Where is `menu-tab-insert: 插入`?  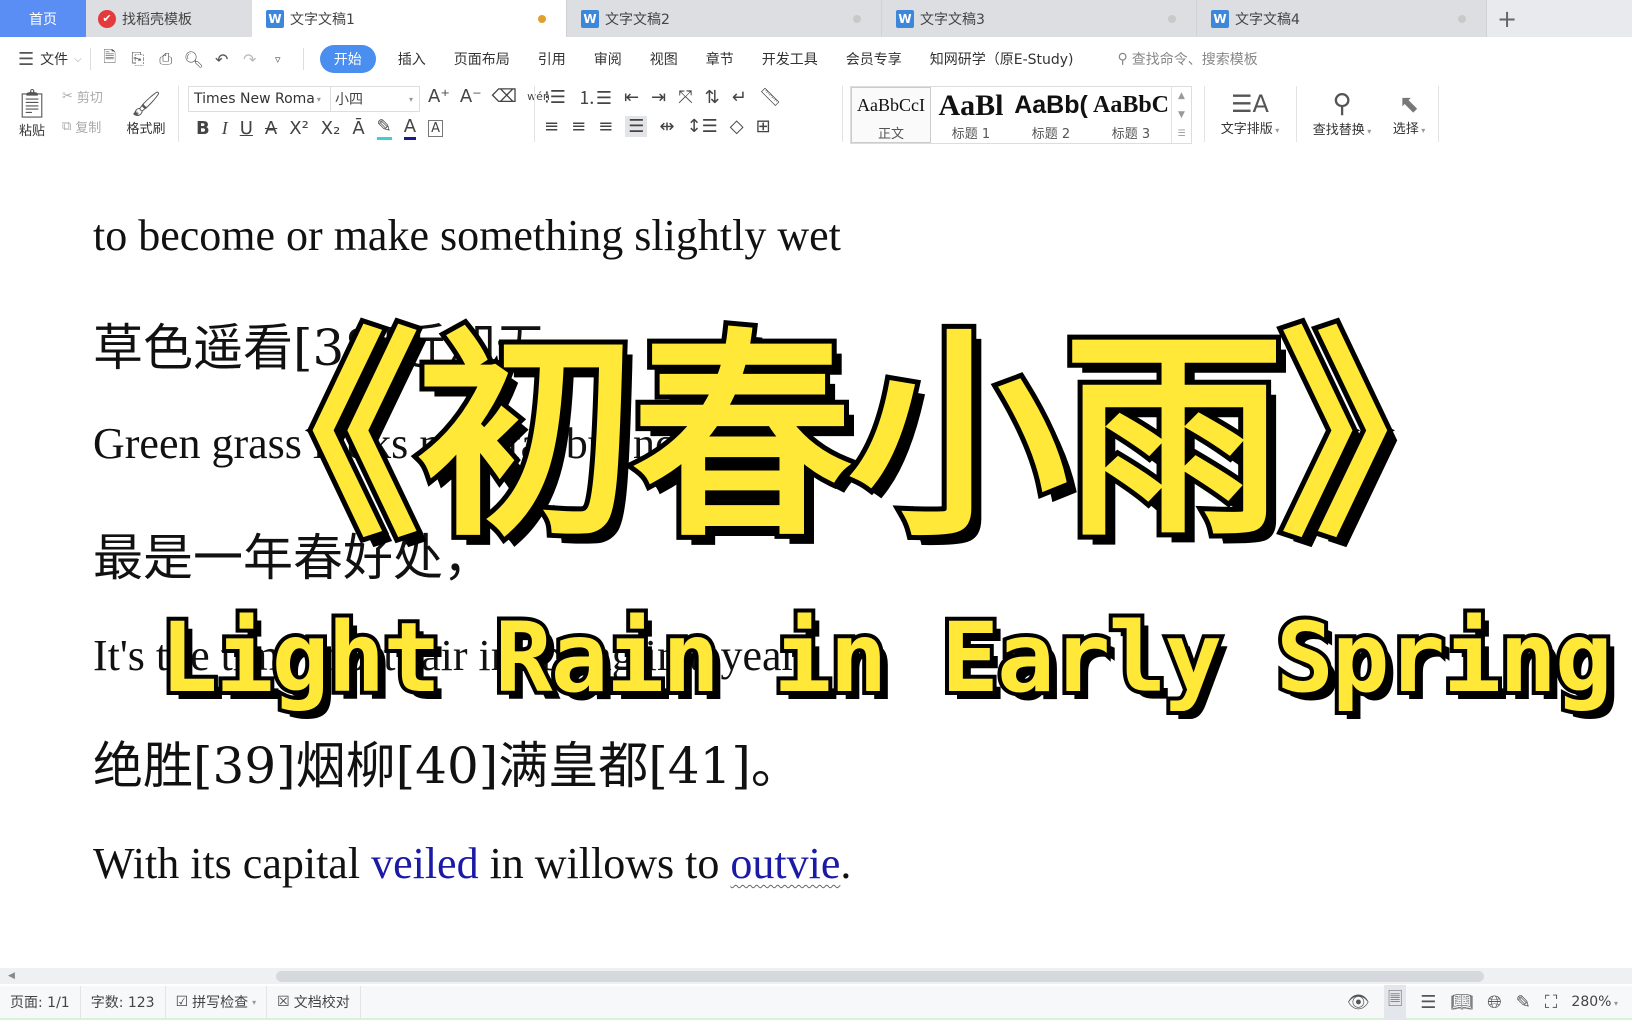 menu-tab-insert: 插入 is located at coordinates (412, 59).